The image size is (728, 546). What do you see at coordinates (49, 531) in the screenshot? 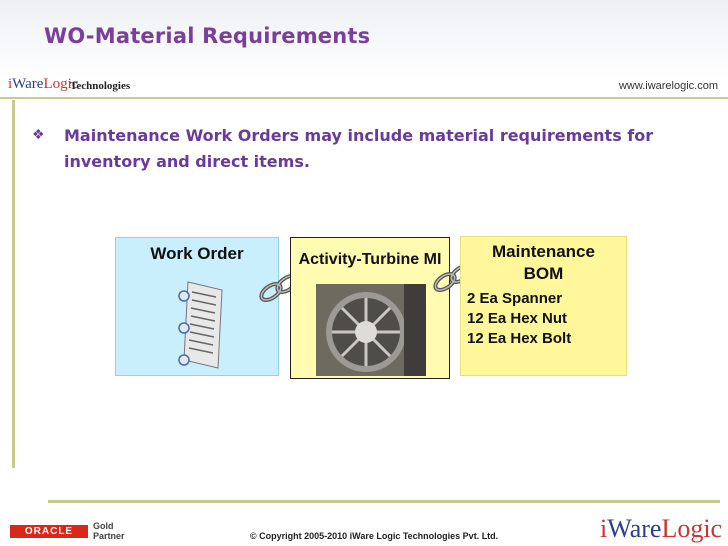
I see `oracle-logo: ORACLE` at bounding box center [49, 531].